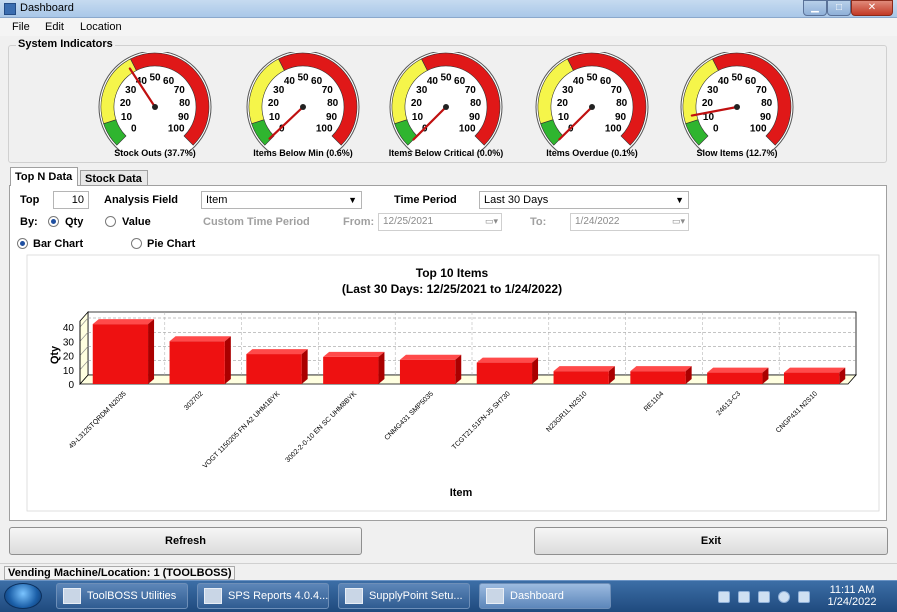 This screenshot has height=612, width=897. What do you see at coordinates (69, 342) in the screenshot?
I see `chart-y-tick-label: 30` at bounding box center [69, 342].